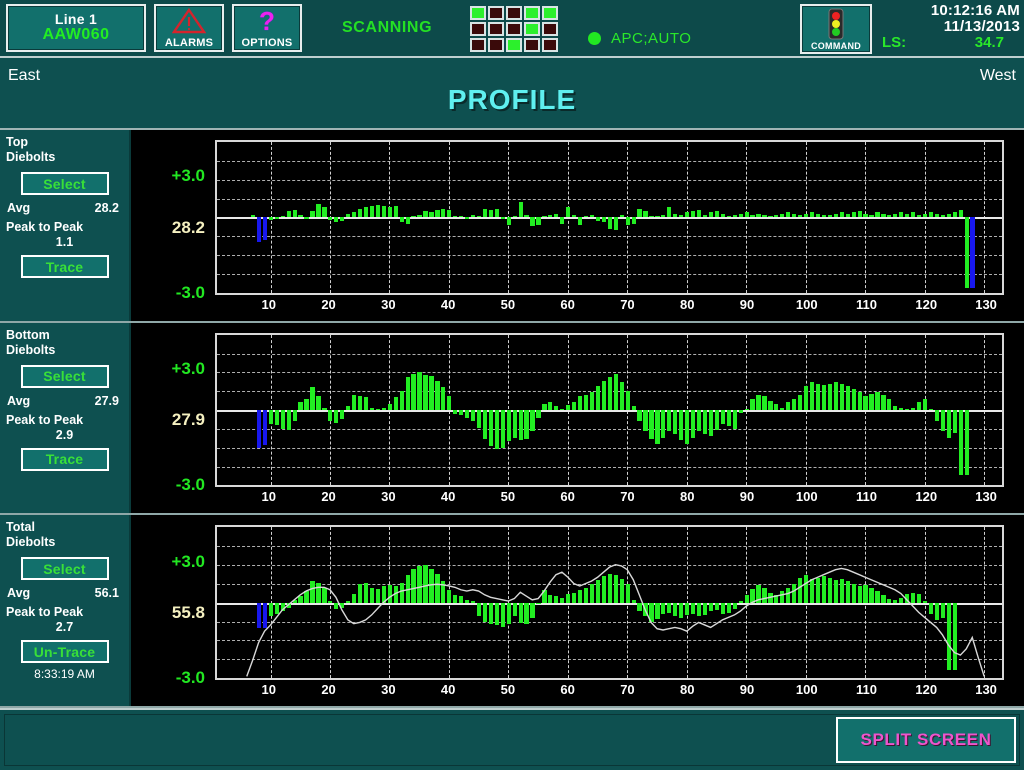  Describe the element at coordinates (948, 27) in the screenshot. I see `clock-display: 10:12:16 AM 11/13/2013 LS: 34.7` at that location.